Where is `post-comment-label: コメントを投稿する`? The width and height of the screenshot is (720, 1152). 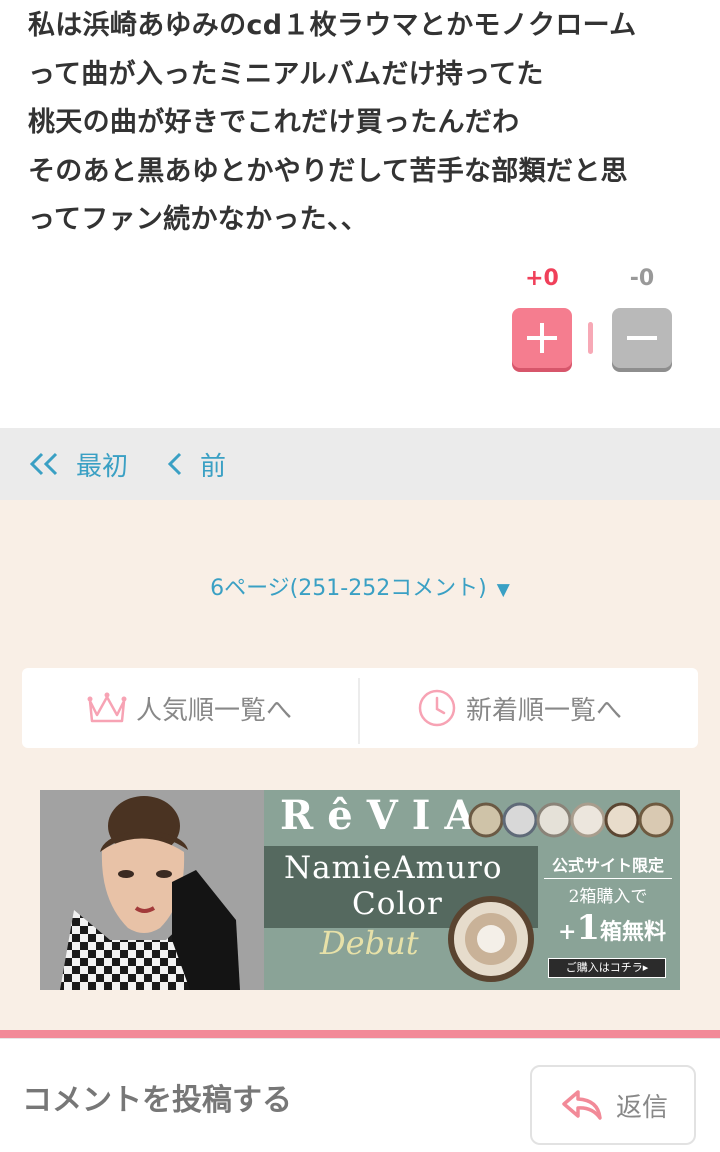 post-comment-label: コメントを投稿する is located at coordinates (157, 1097).